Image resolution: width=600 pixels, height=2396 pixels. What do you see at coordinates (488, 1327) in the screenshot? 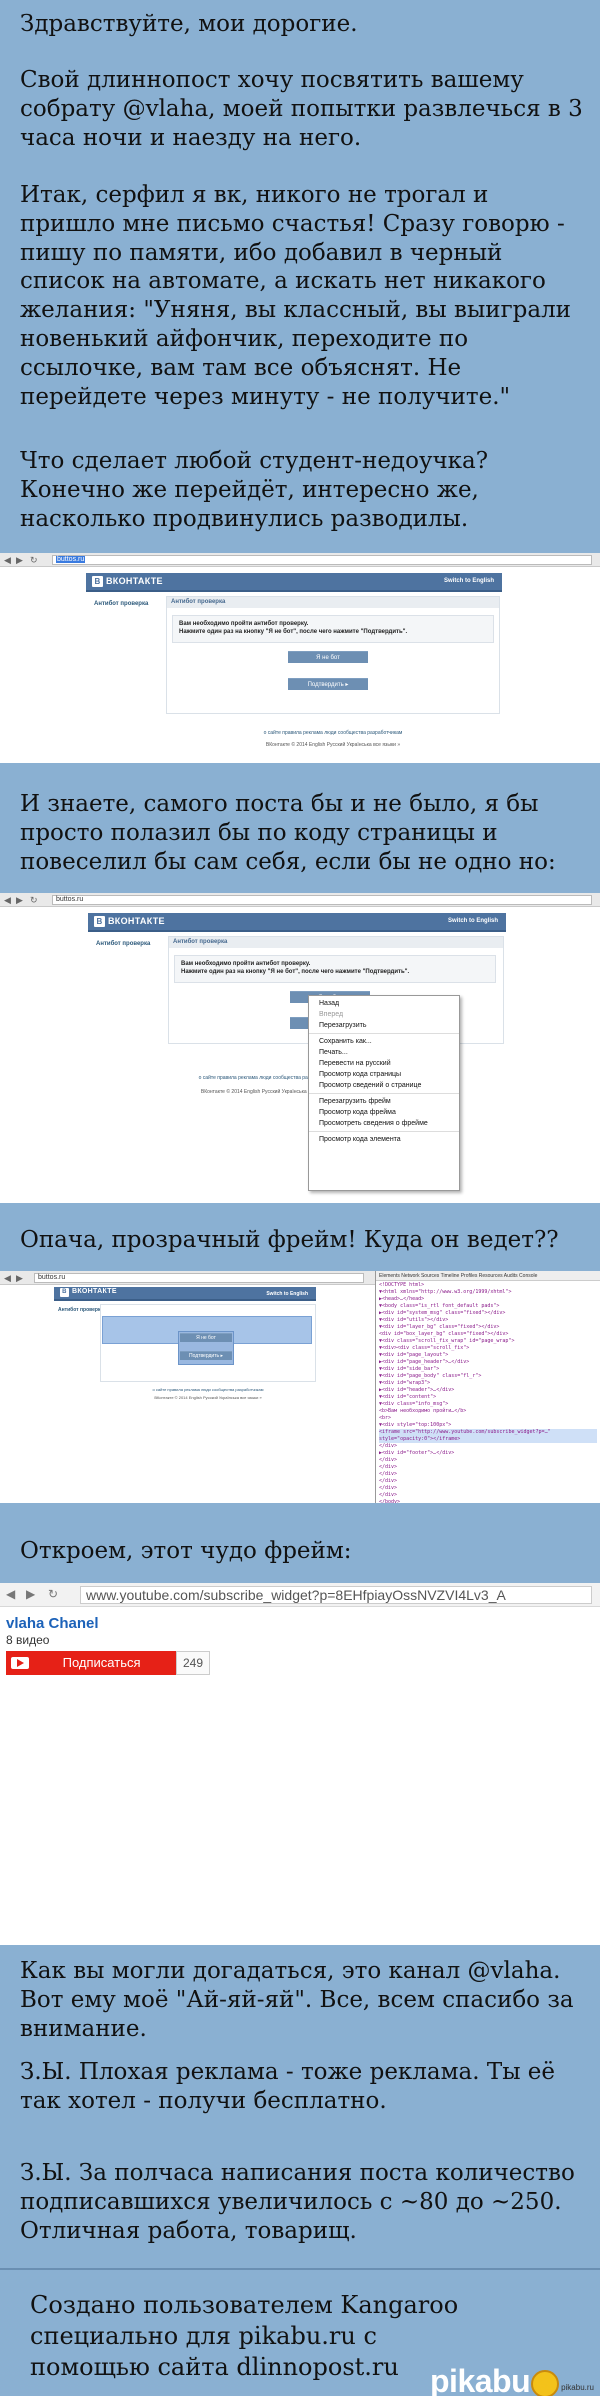
I see `dom-node-line: ▼<div id="layer_bg" class="fixed"></div>` at bounding box center [488, 1327].